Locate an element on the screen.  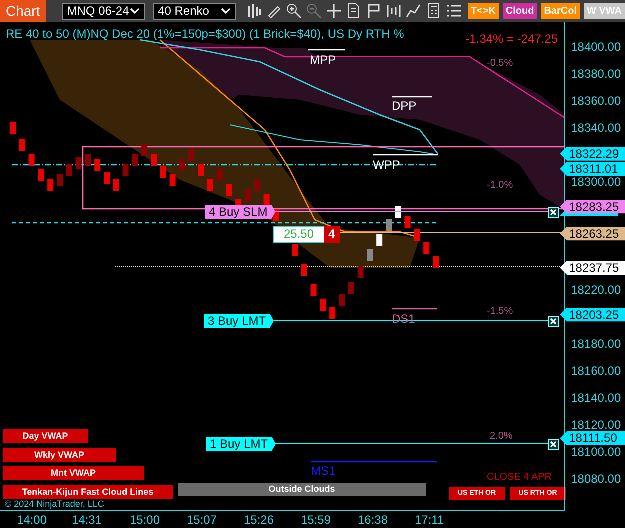
indicator-toggle-button: Tenkan-Kijun Fast Cloud Lines is located at coordinates (88, 491).